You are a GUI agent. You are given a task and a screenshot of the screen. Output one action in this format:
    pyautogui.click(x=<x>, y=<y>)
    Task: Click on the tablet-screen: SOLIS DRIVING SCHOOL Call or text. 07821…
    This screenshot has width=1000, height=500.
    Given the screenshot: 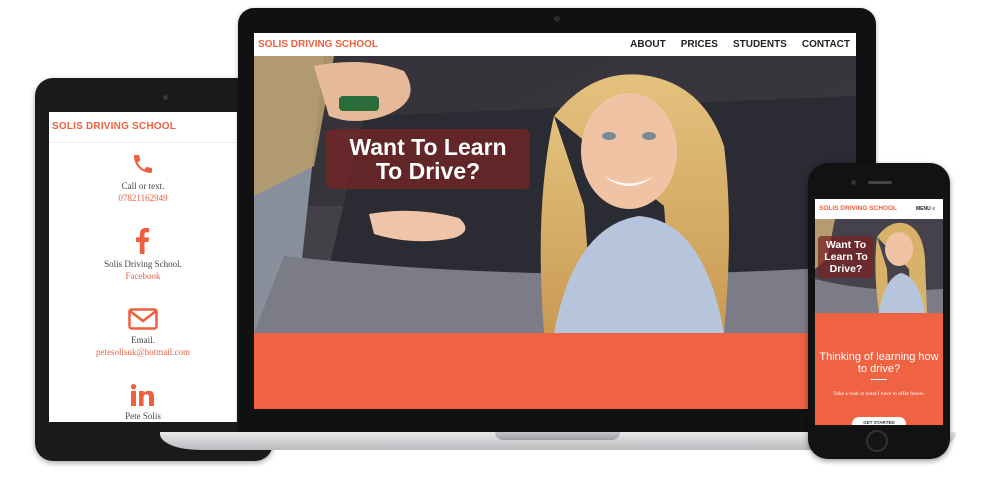 What is the action you would take?
    pyautogui.click(x=143, y=267)
    